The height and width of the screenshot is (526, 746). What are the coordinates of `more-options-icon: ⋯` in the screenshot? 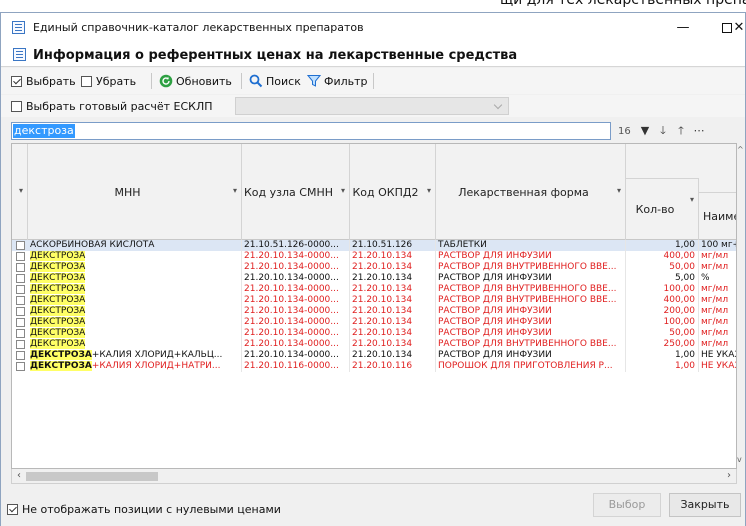 It's located at (699, 131).